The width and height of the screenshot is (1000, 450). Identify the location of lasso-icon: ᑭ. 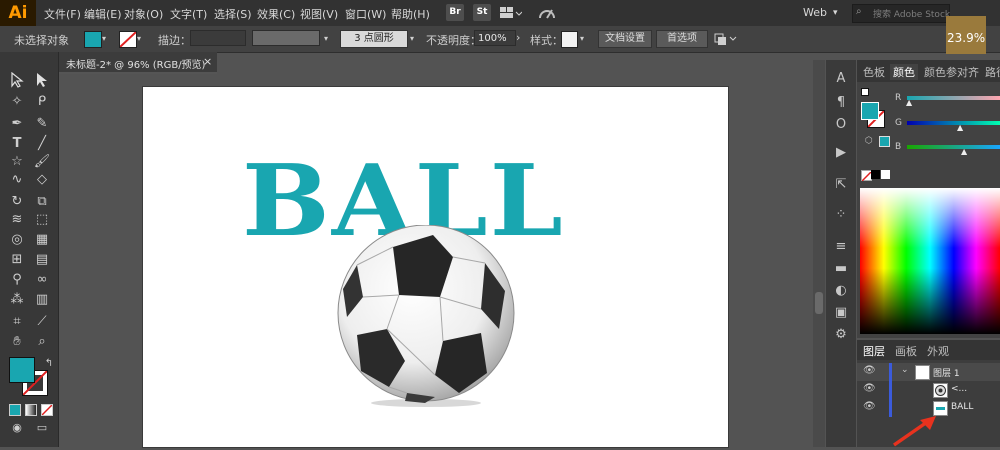
(42, 102).